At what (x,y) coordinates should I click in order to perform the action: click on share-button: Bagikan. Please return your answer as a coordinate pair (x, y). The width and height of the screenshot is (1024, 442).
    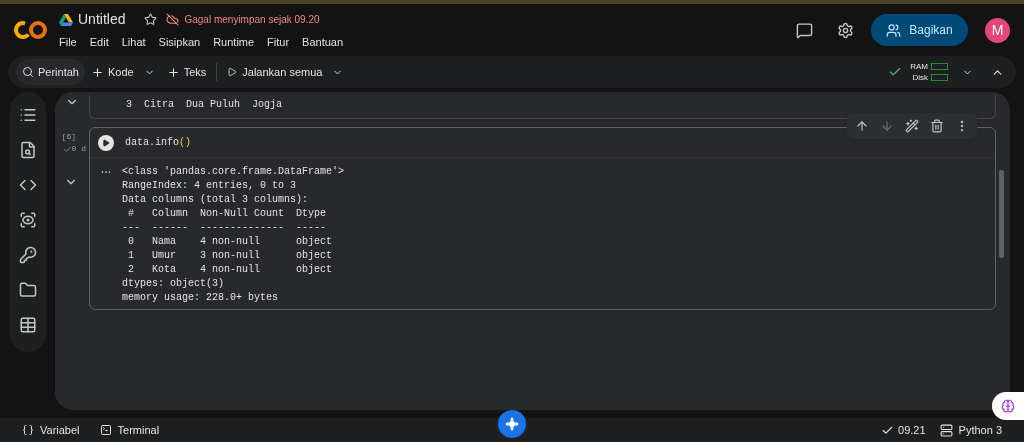
    Looking at the image, I should click on (919, 30).